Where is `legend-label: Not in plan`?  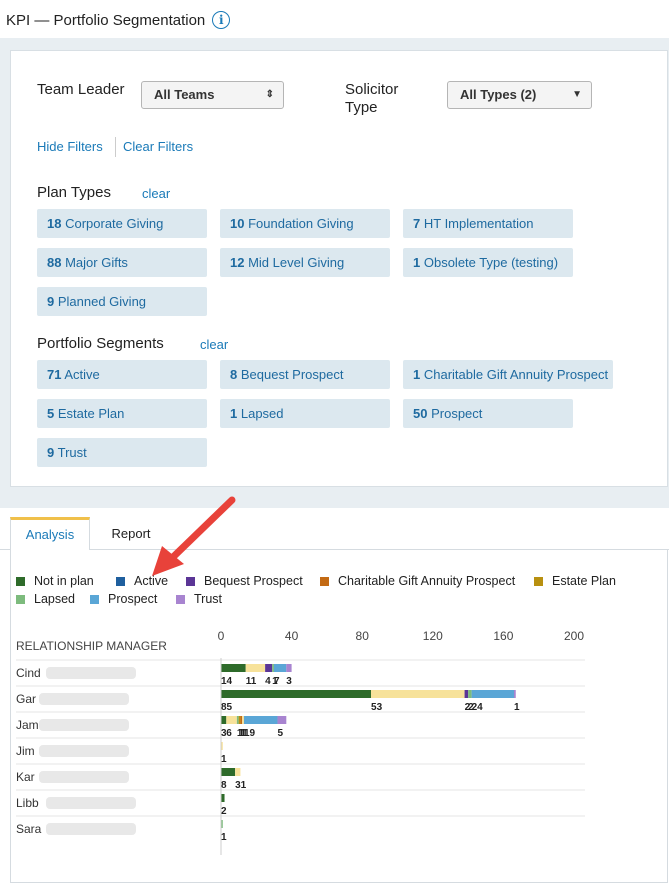
legend-label: Not in plan is located at coordinates (64, 581).